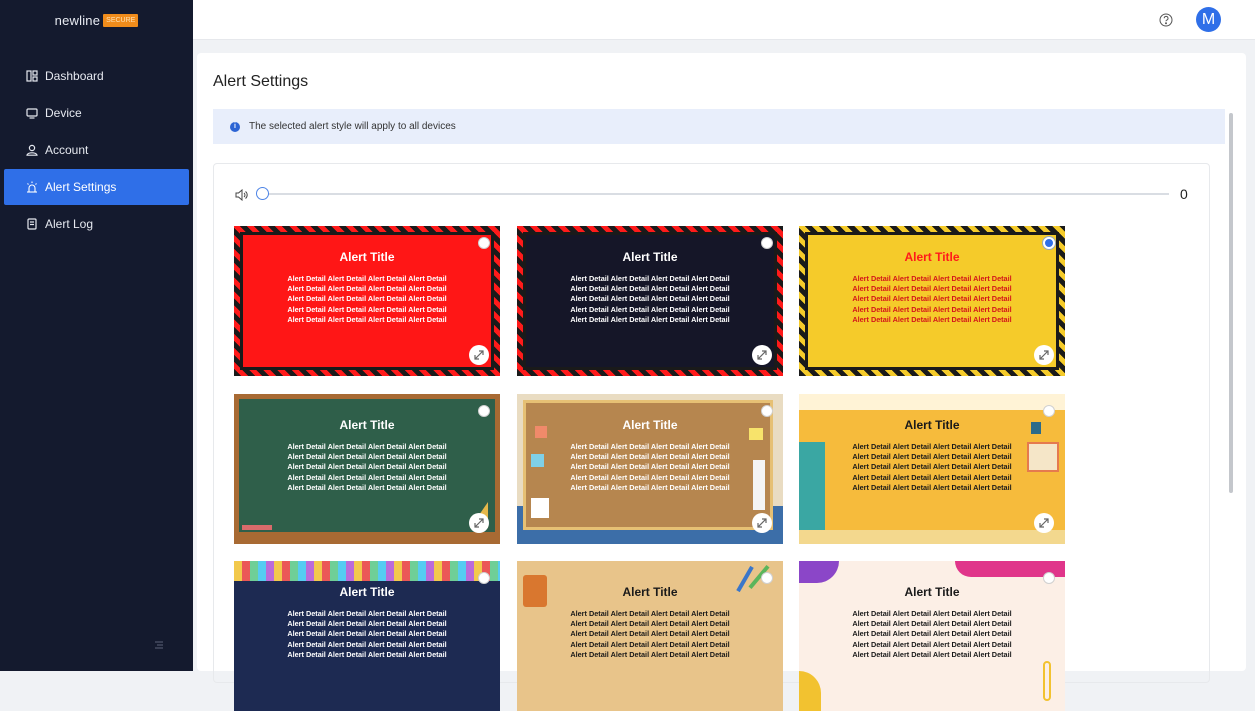  I want to click on sidebar-item-account: Account, so click(96, 150).